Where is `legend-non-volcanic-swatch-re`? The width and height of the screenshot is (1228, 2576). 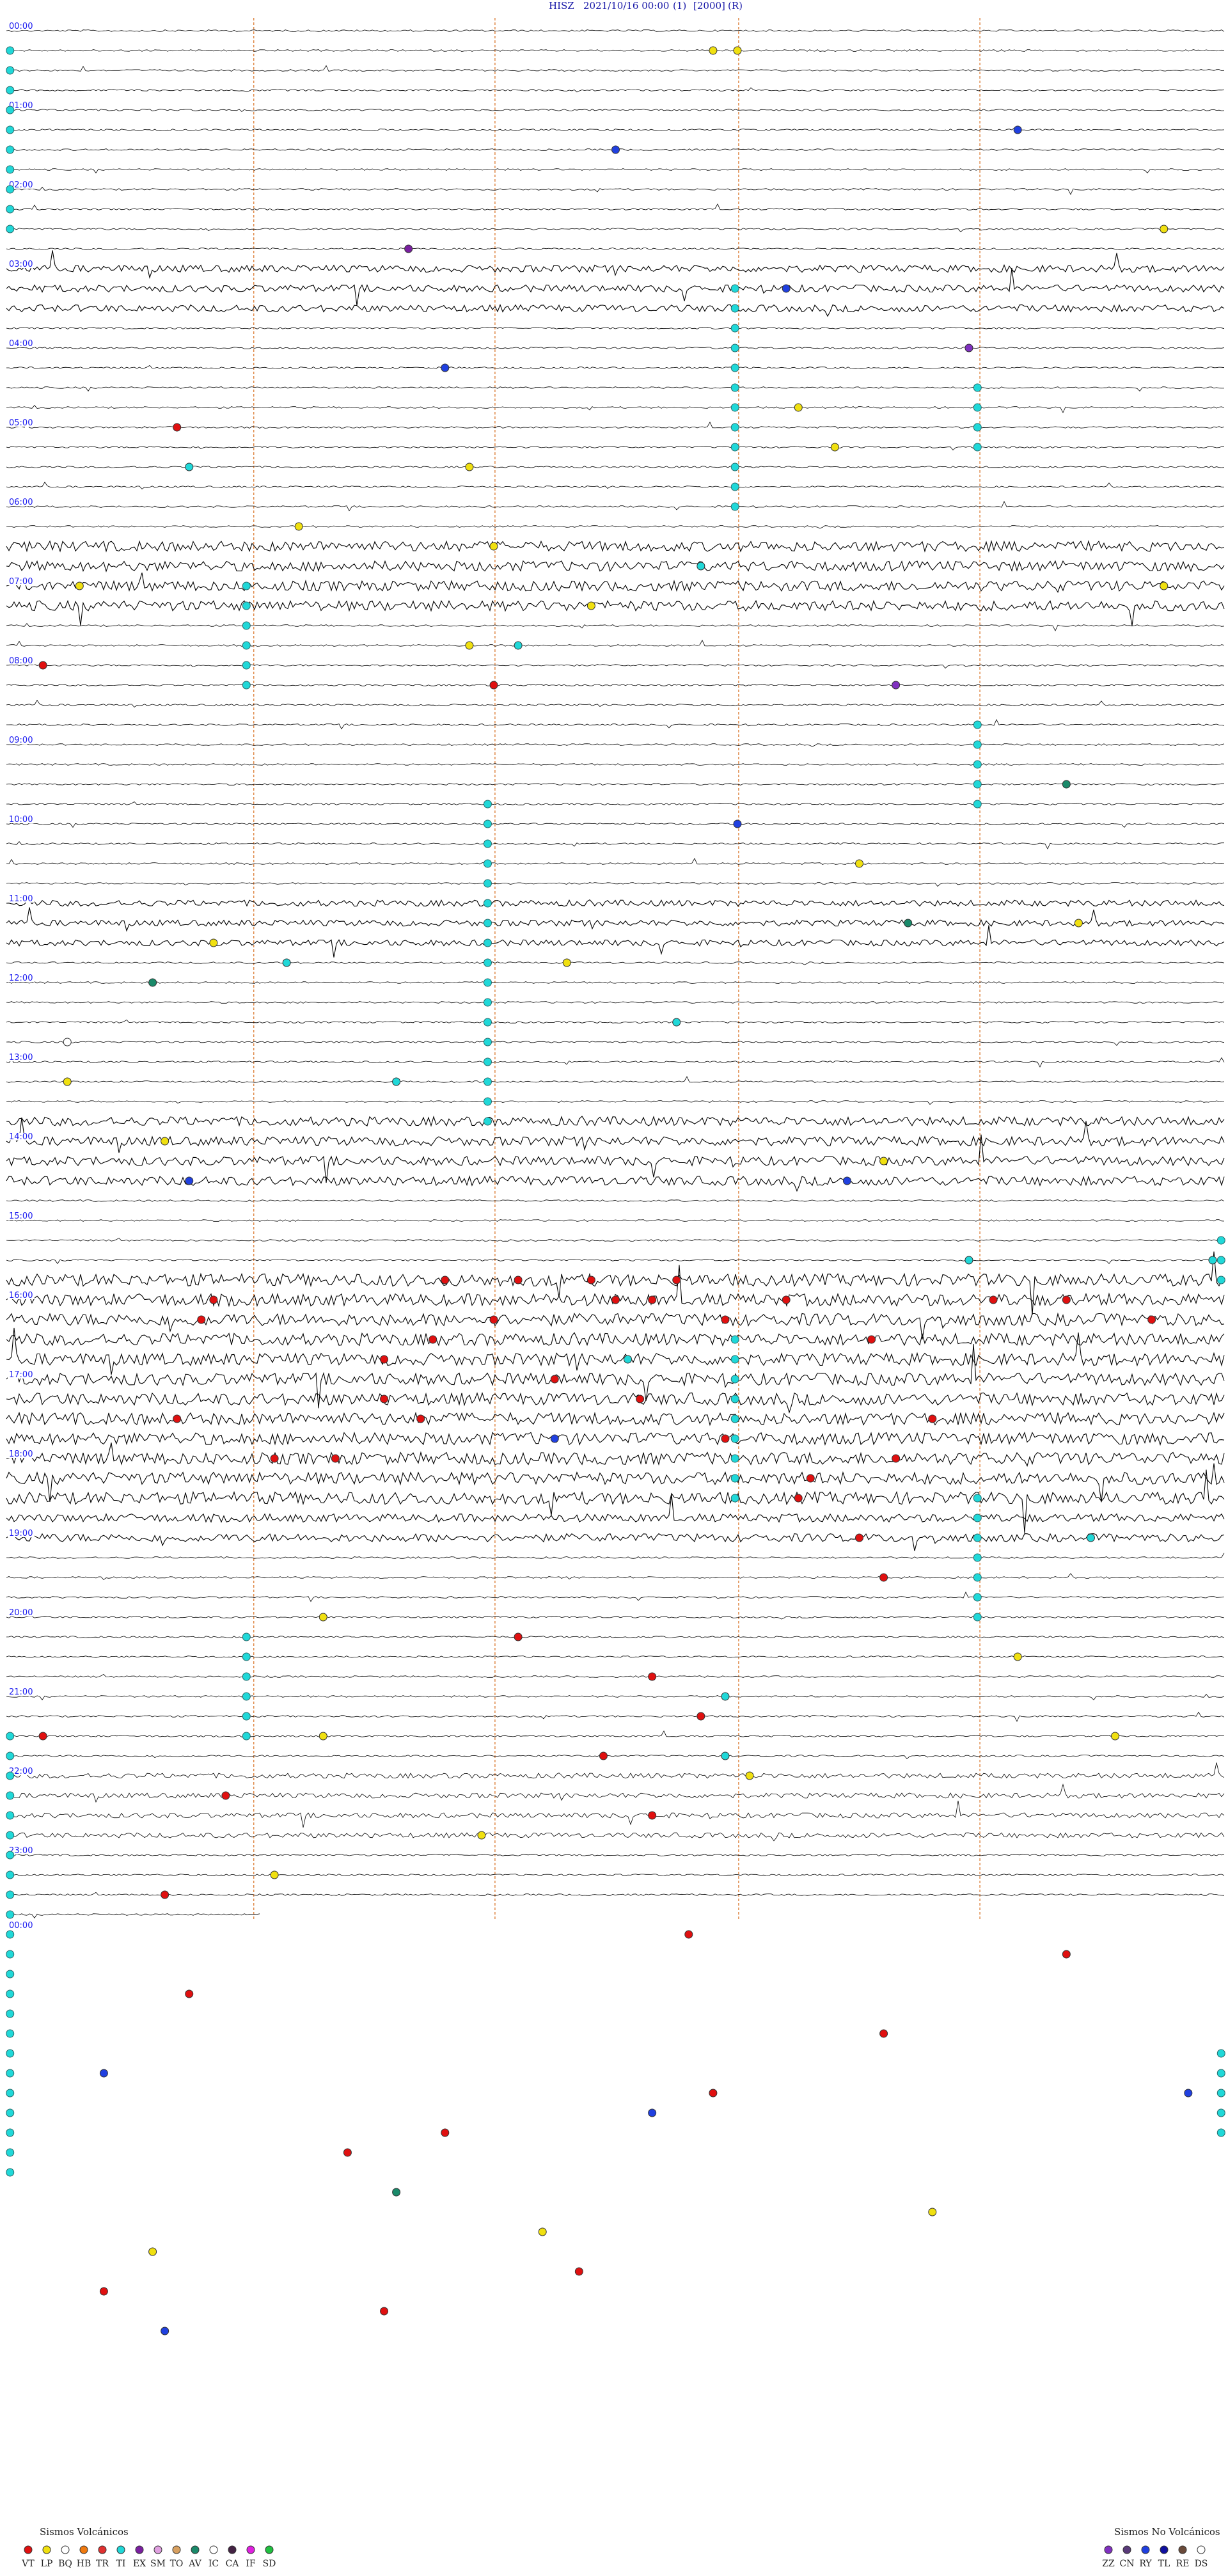
legend-non-volcanic-swatch-re is located at coordinates (1182, 2549).